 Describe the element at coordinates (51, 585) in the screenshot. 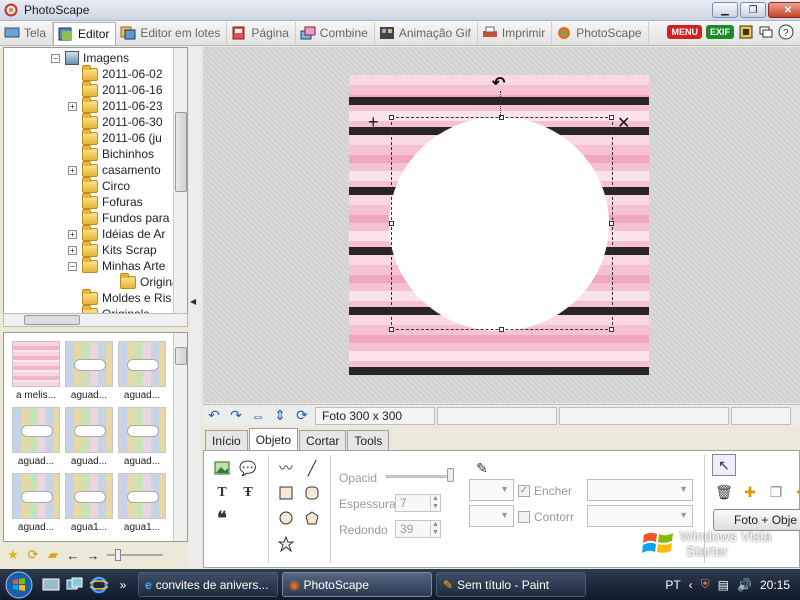

I see `show-desktop-icon` at that location.